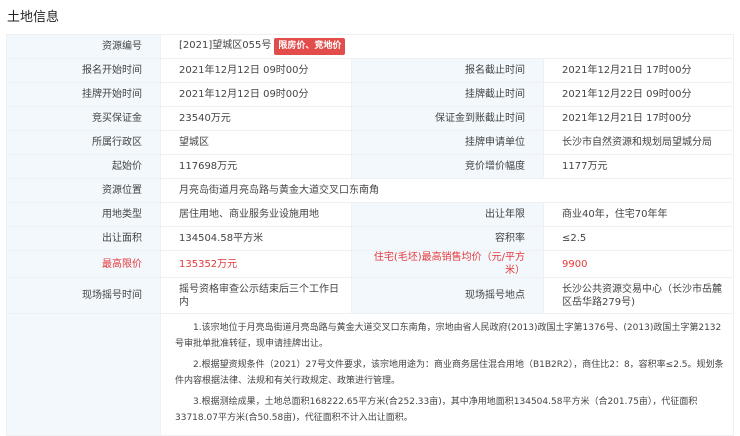 The image size is (740, 436). I want to click on field-label: 资源位置, so click(83, 190).